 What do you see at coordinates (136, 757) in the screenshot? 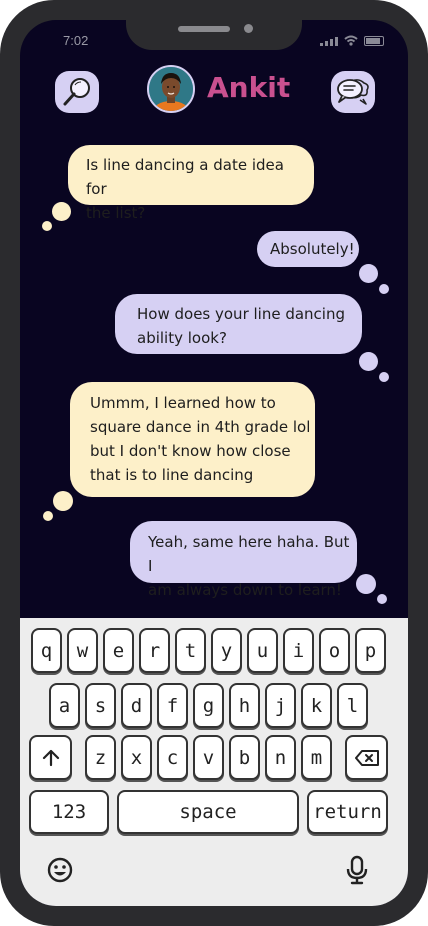
I see `key-x: x` at bounding box center [136, 757].